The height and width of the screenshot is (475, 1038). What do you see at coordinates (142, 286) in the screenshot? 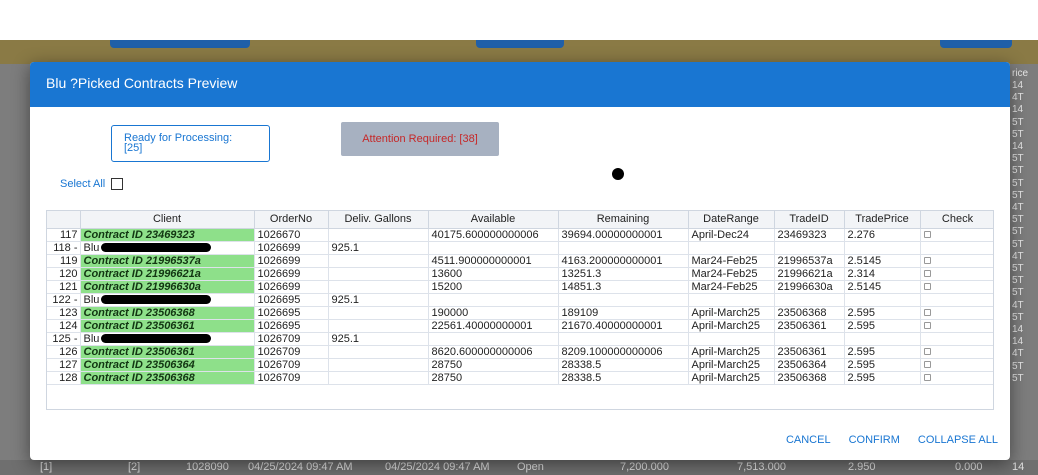
I see `client-text: Contract ID 21996630a` at bounding box center [142, 286].